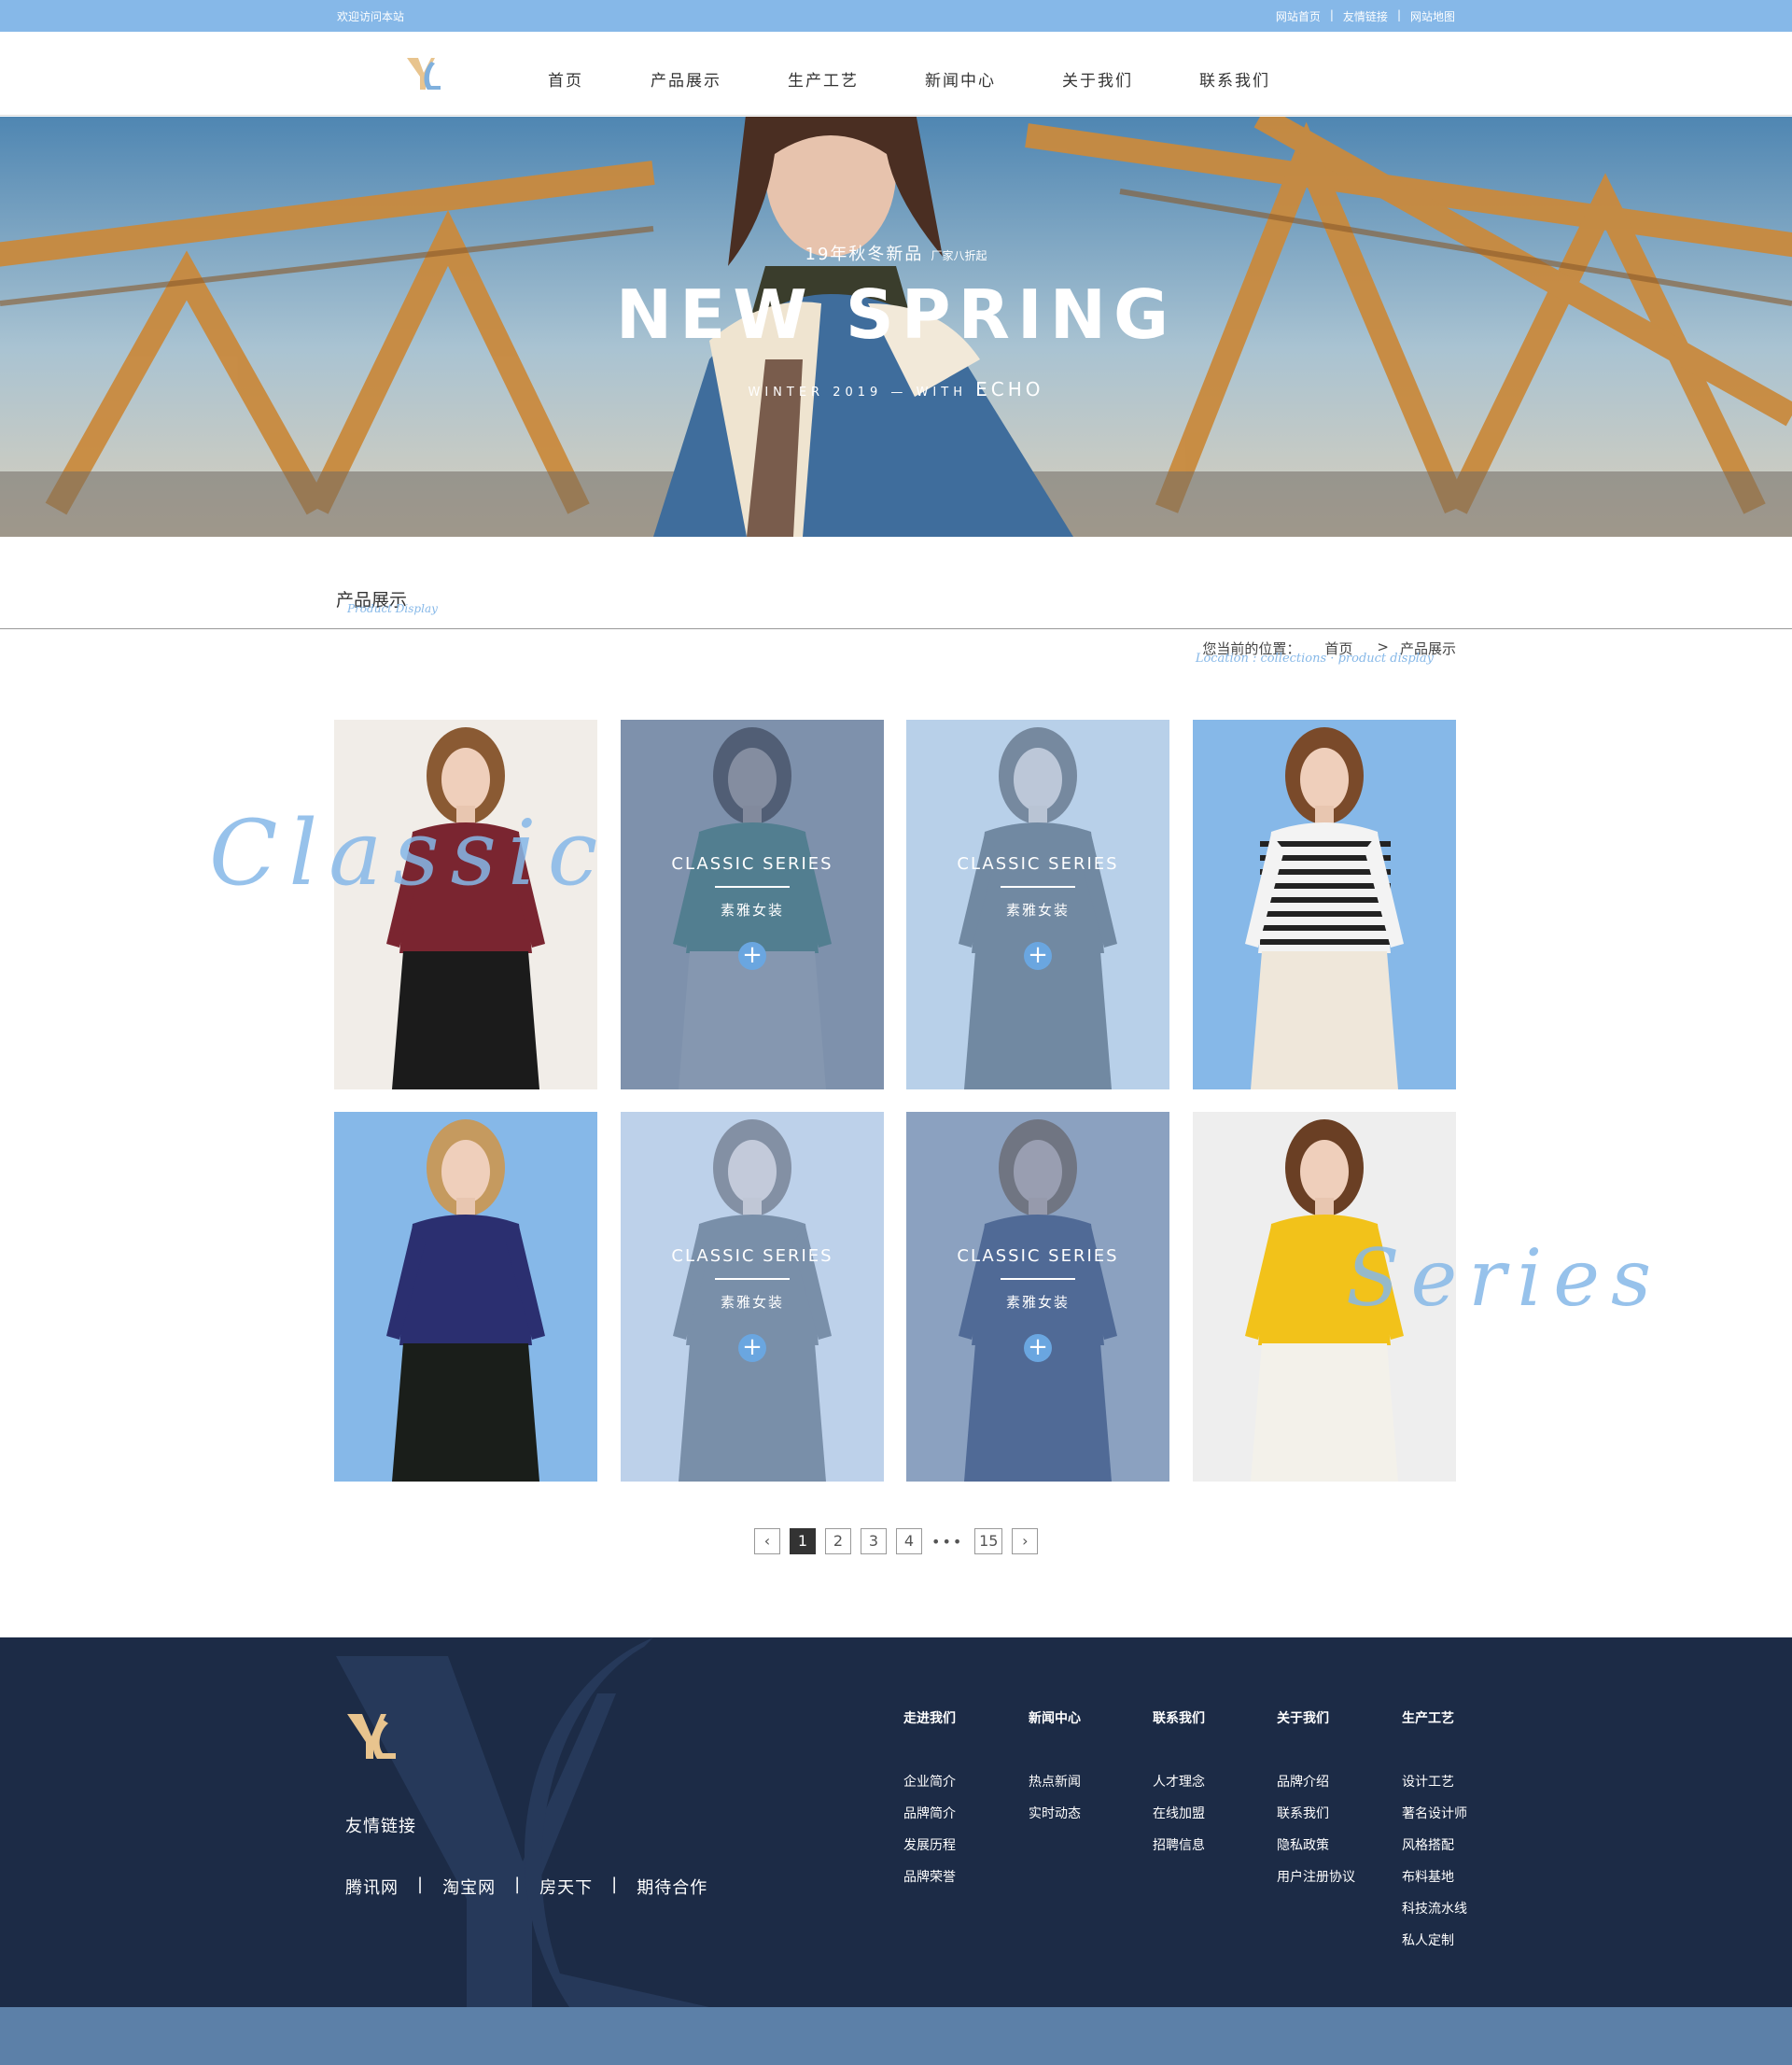 The image size is (1792, 2065). I want to click on footer-column: 走进我们企业简介 品牌简介 发展历程 品牌荣誉, so click(929, 1803).